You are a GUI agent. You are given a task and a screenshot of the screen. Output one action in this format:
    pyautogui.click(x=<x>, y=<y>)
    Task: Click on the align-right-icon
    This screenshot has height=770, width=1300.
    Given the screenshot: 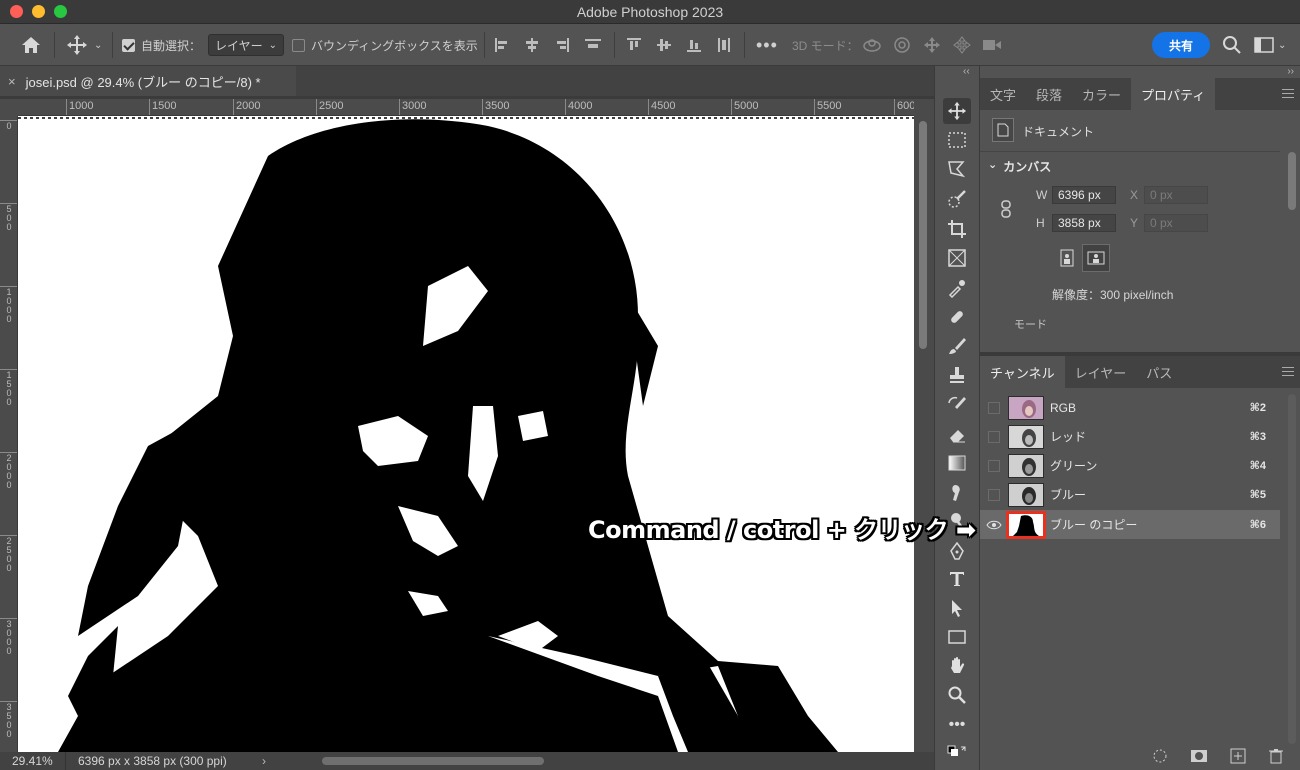 What is the action you would take?
    pyautogui.click(x=562, y=45)
    